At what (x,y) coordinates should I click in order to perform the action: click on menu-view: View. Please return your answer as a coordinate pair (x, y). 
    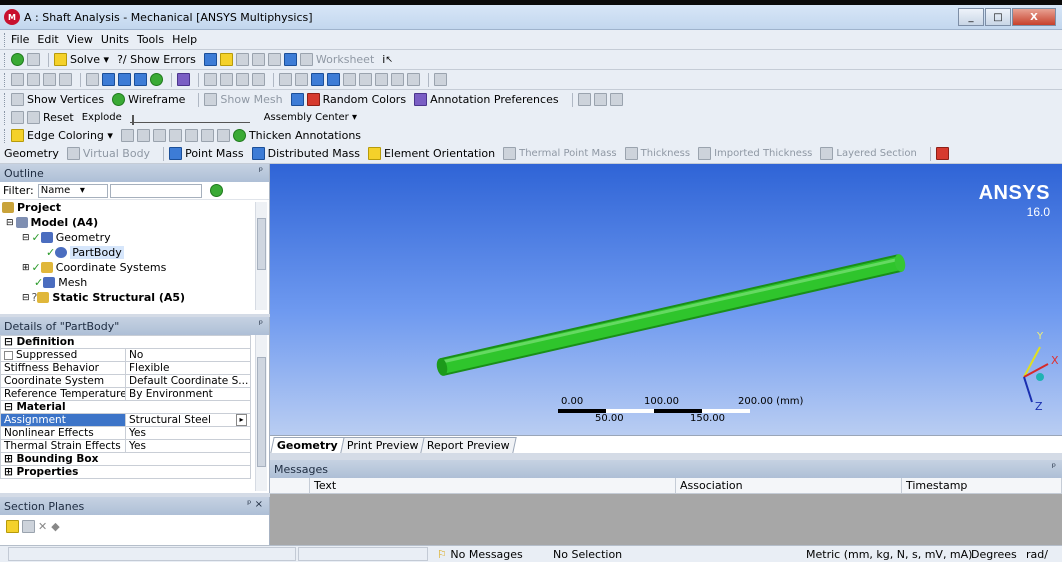
    Looking at the image, I should click on (80, 39).